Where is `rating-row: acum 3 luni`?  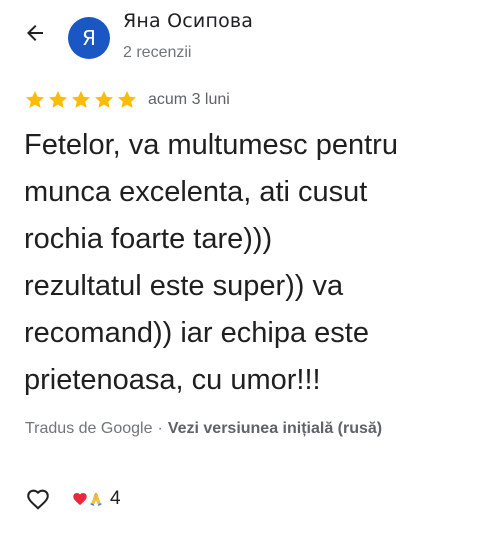
rating-row: acum 3 luni is located at coordinates (127, 100).